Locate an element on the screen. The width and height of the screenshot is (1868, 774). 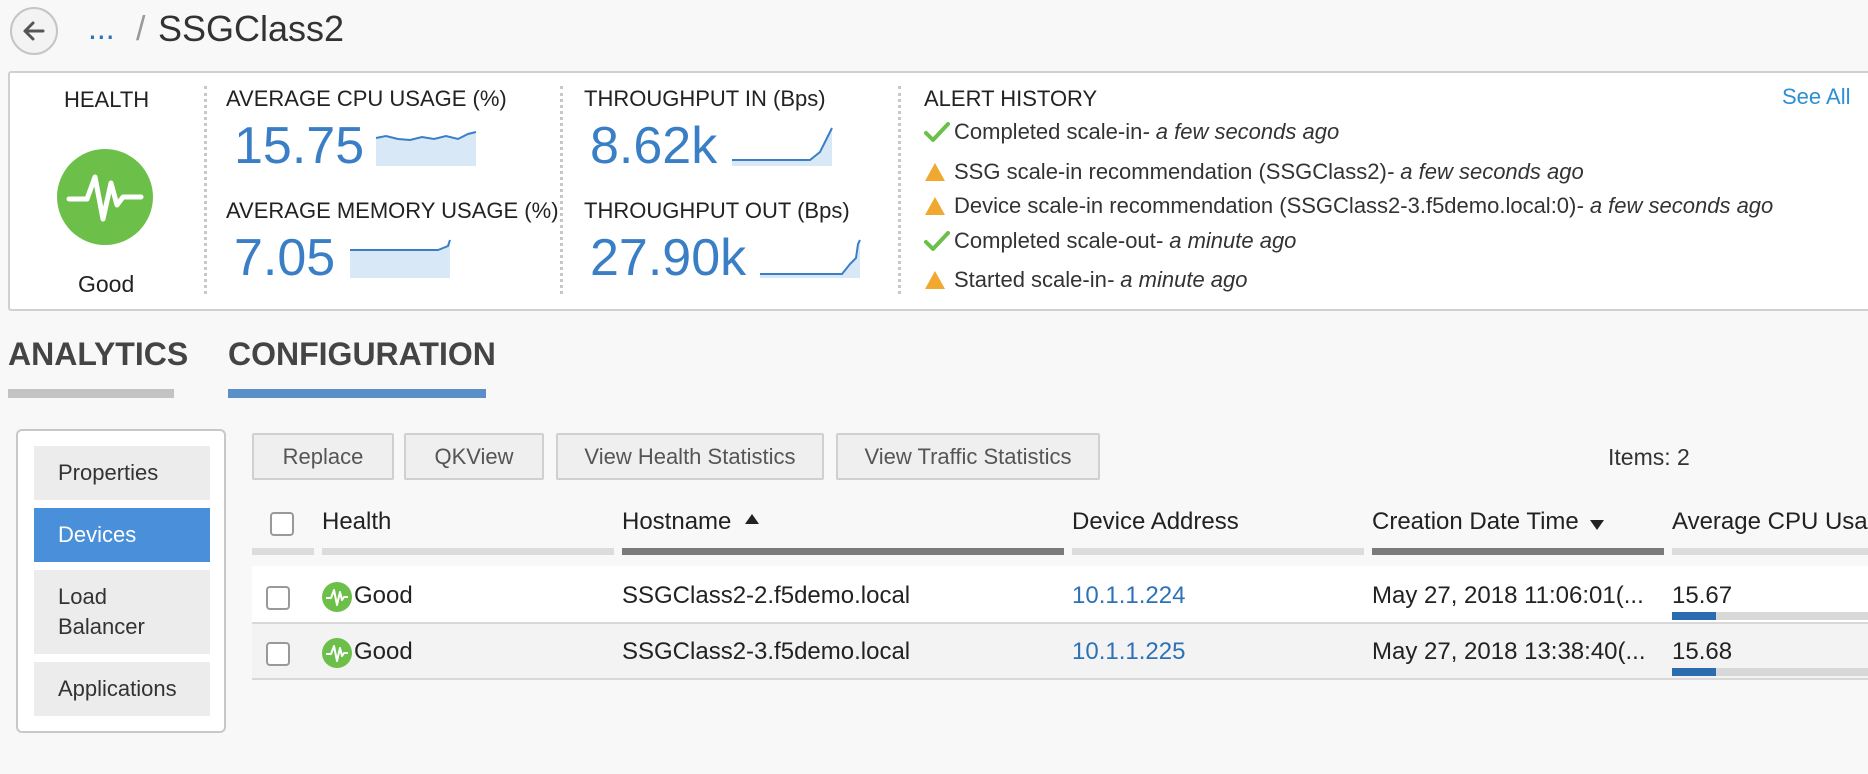
page-title: SSGClass2 is located at coordinates (251, 28).